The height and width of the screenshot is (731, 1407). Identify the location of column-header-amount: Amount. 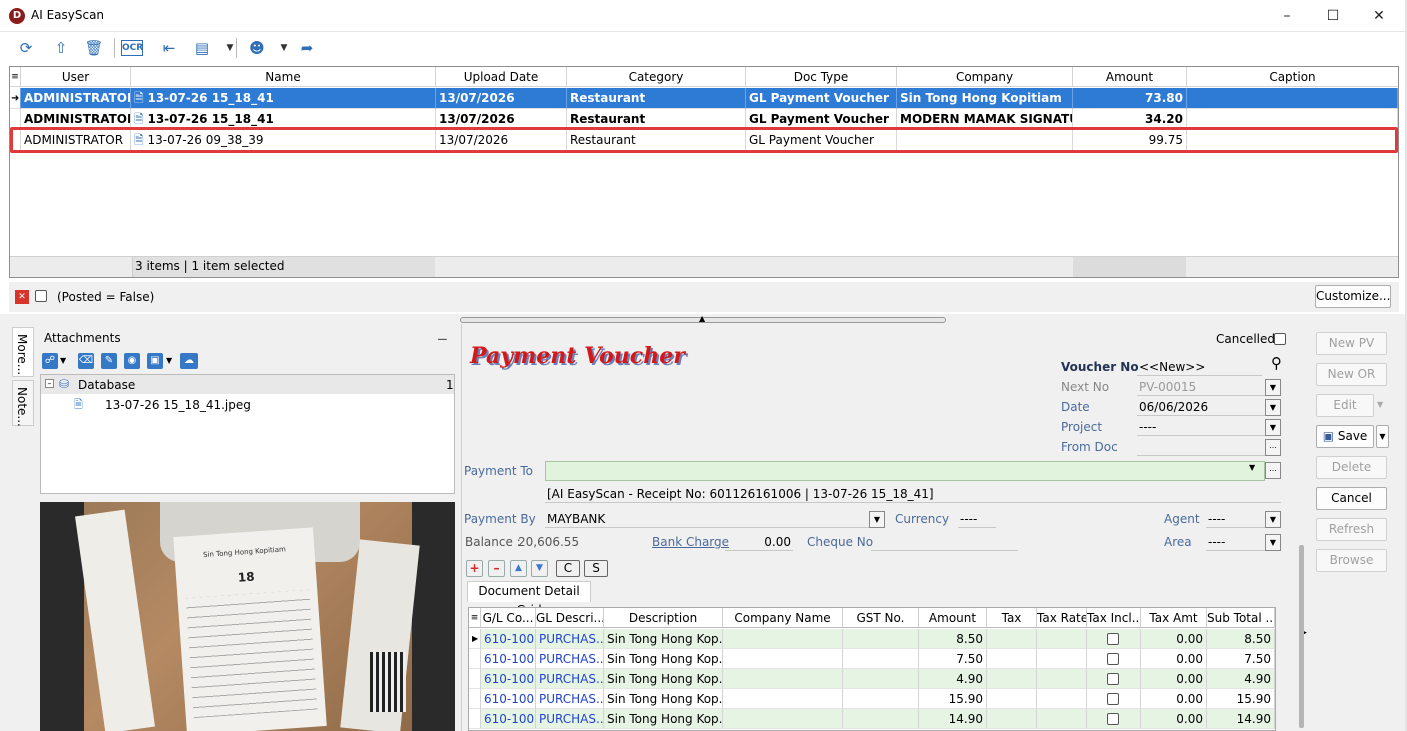
(1130, 77).